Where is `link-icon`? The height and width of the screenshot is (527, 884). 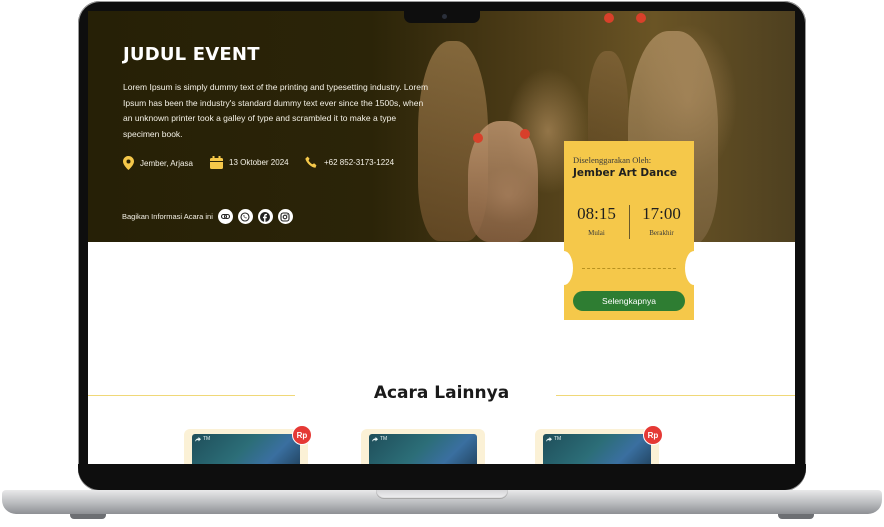 link-icon is located at coordinates (225, 216).